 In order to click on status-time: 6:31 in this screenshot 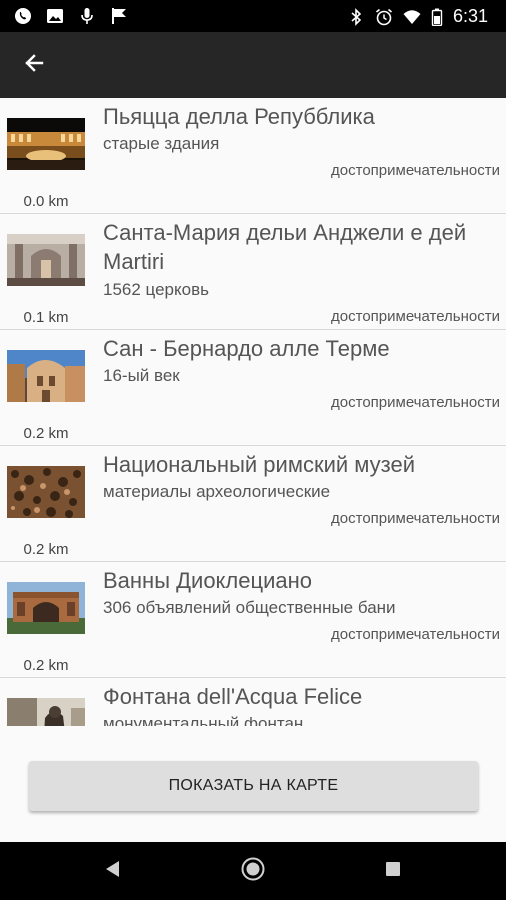, I will do `click(470, 16)`.